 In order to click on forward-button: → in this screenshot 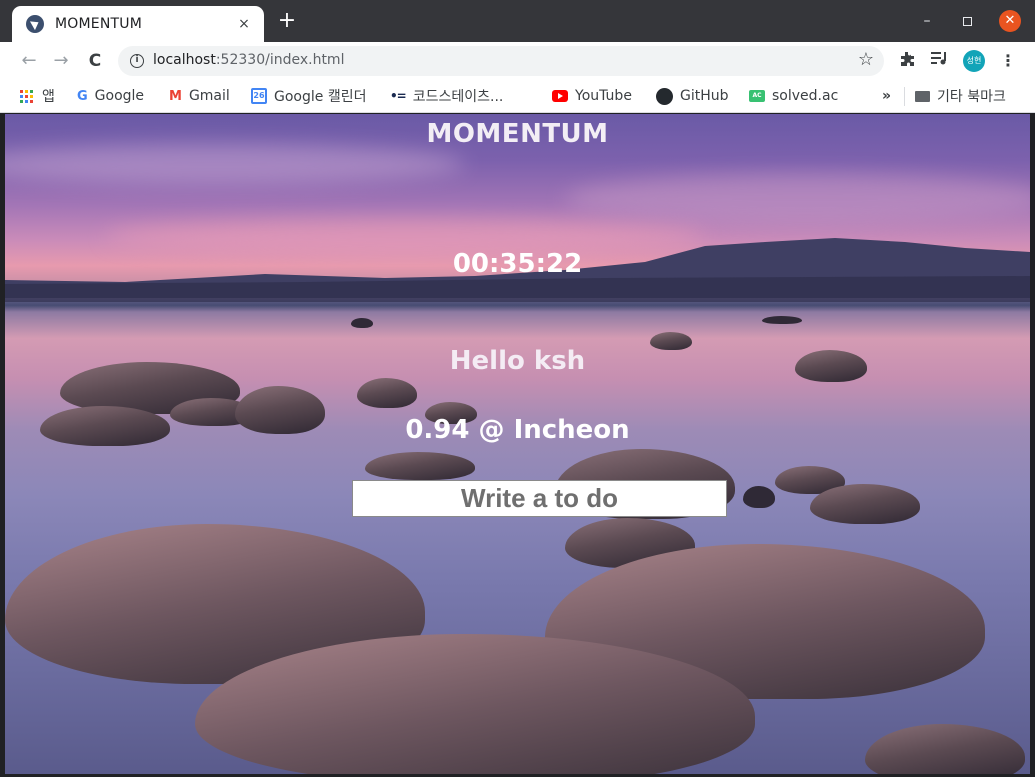, I will do `click(61, 61)`.